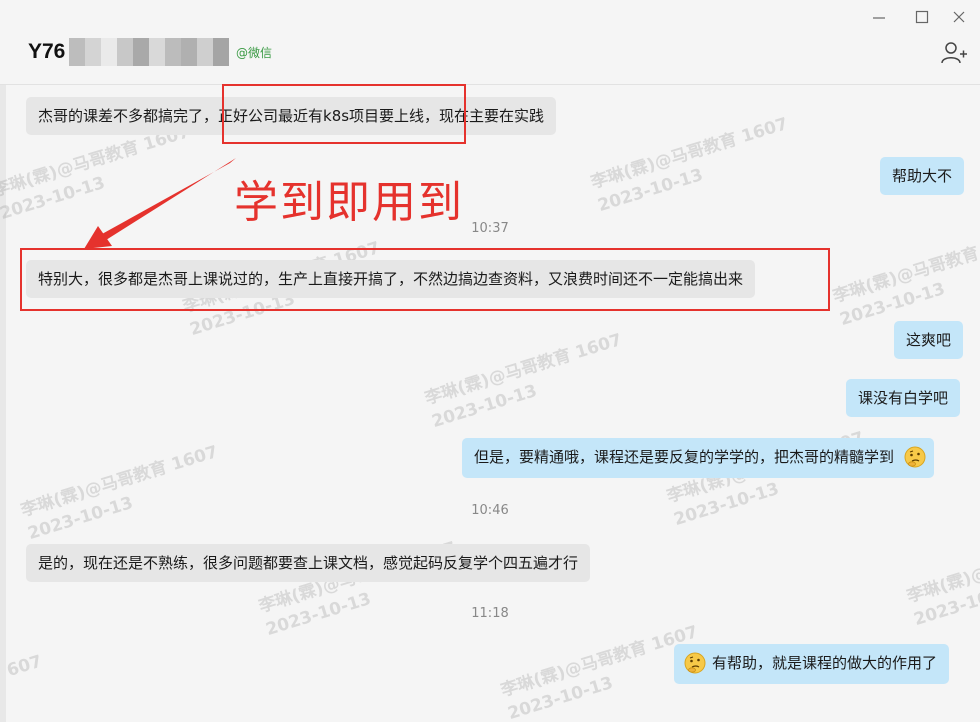 This screenshot has width=980, height=722. Describe the element at coordinates (903, 398) in the screenshot. I see `message-bubble-outgoing: 课没有白学吧` at that location.